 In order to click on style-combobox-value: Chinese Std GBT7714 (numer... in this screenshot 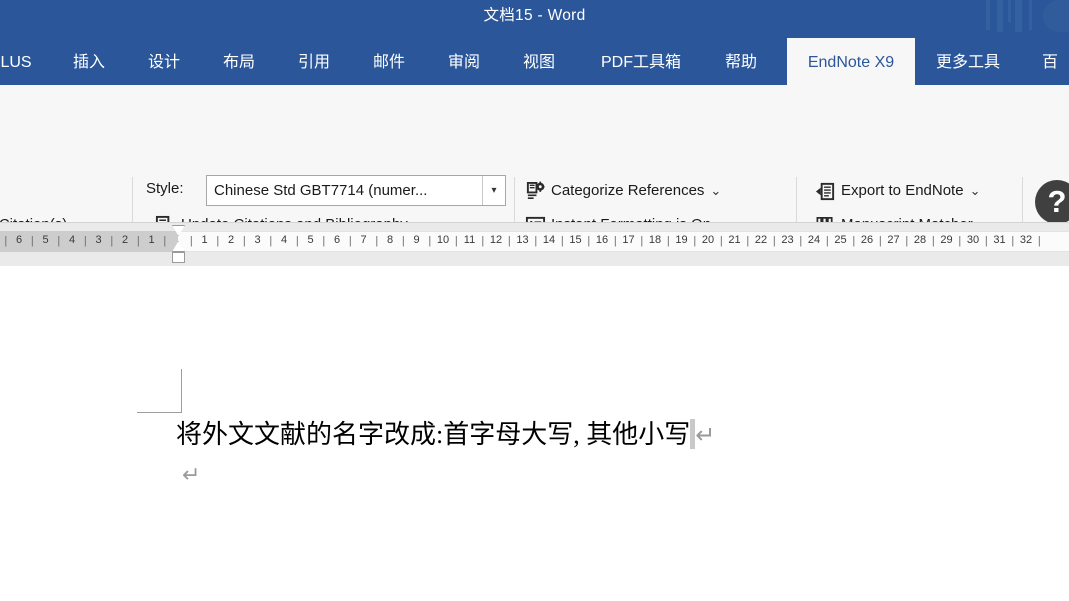, I will do `click(321, 190)`.